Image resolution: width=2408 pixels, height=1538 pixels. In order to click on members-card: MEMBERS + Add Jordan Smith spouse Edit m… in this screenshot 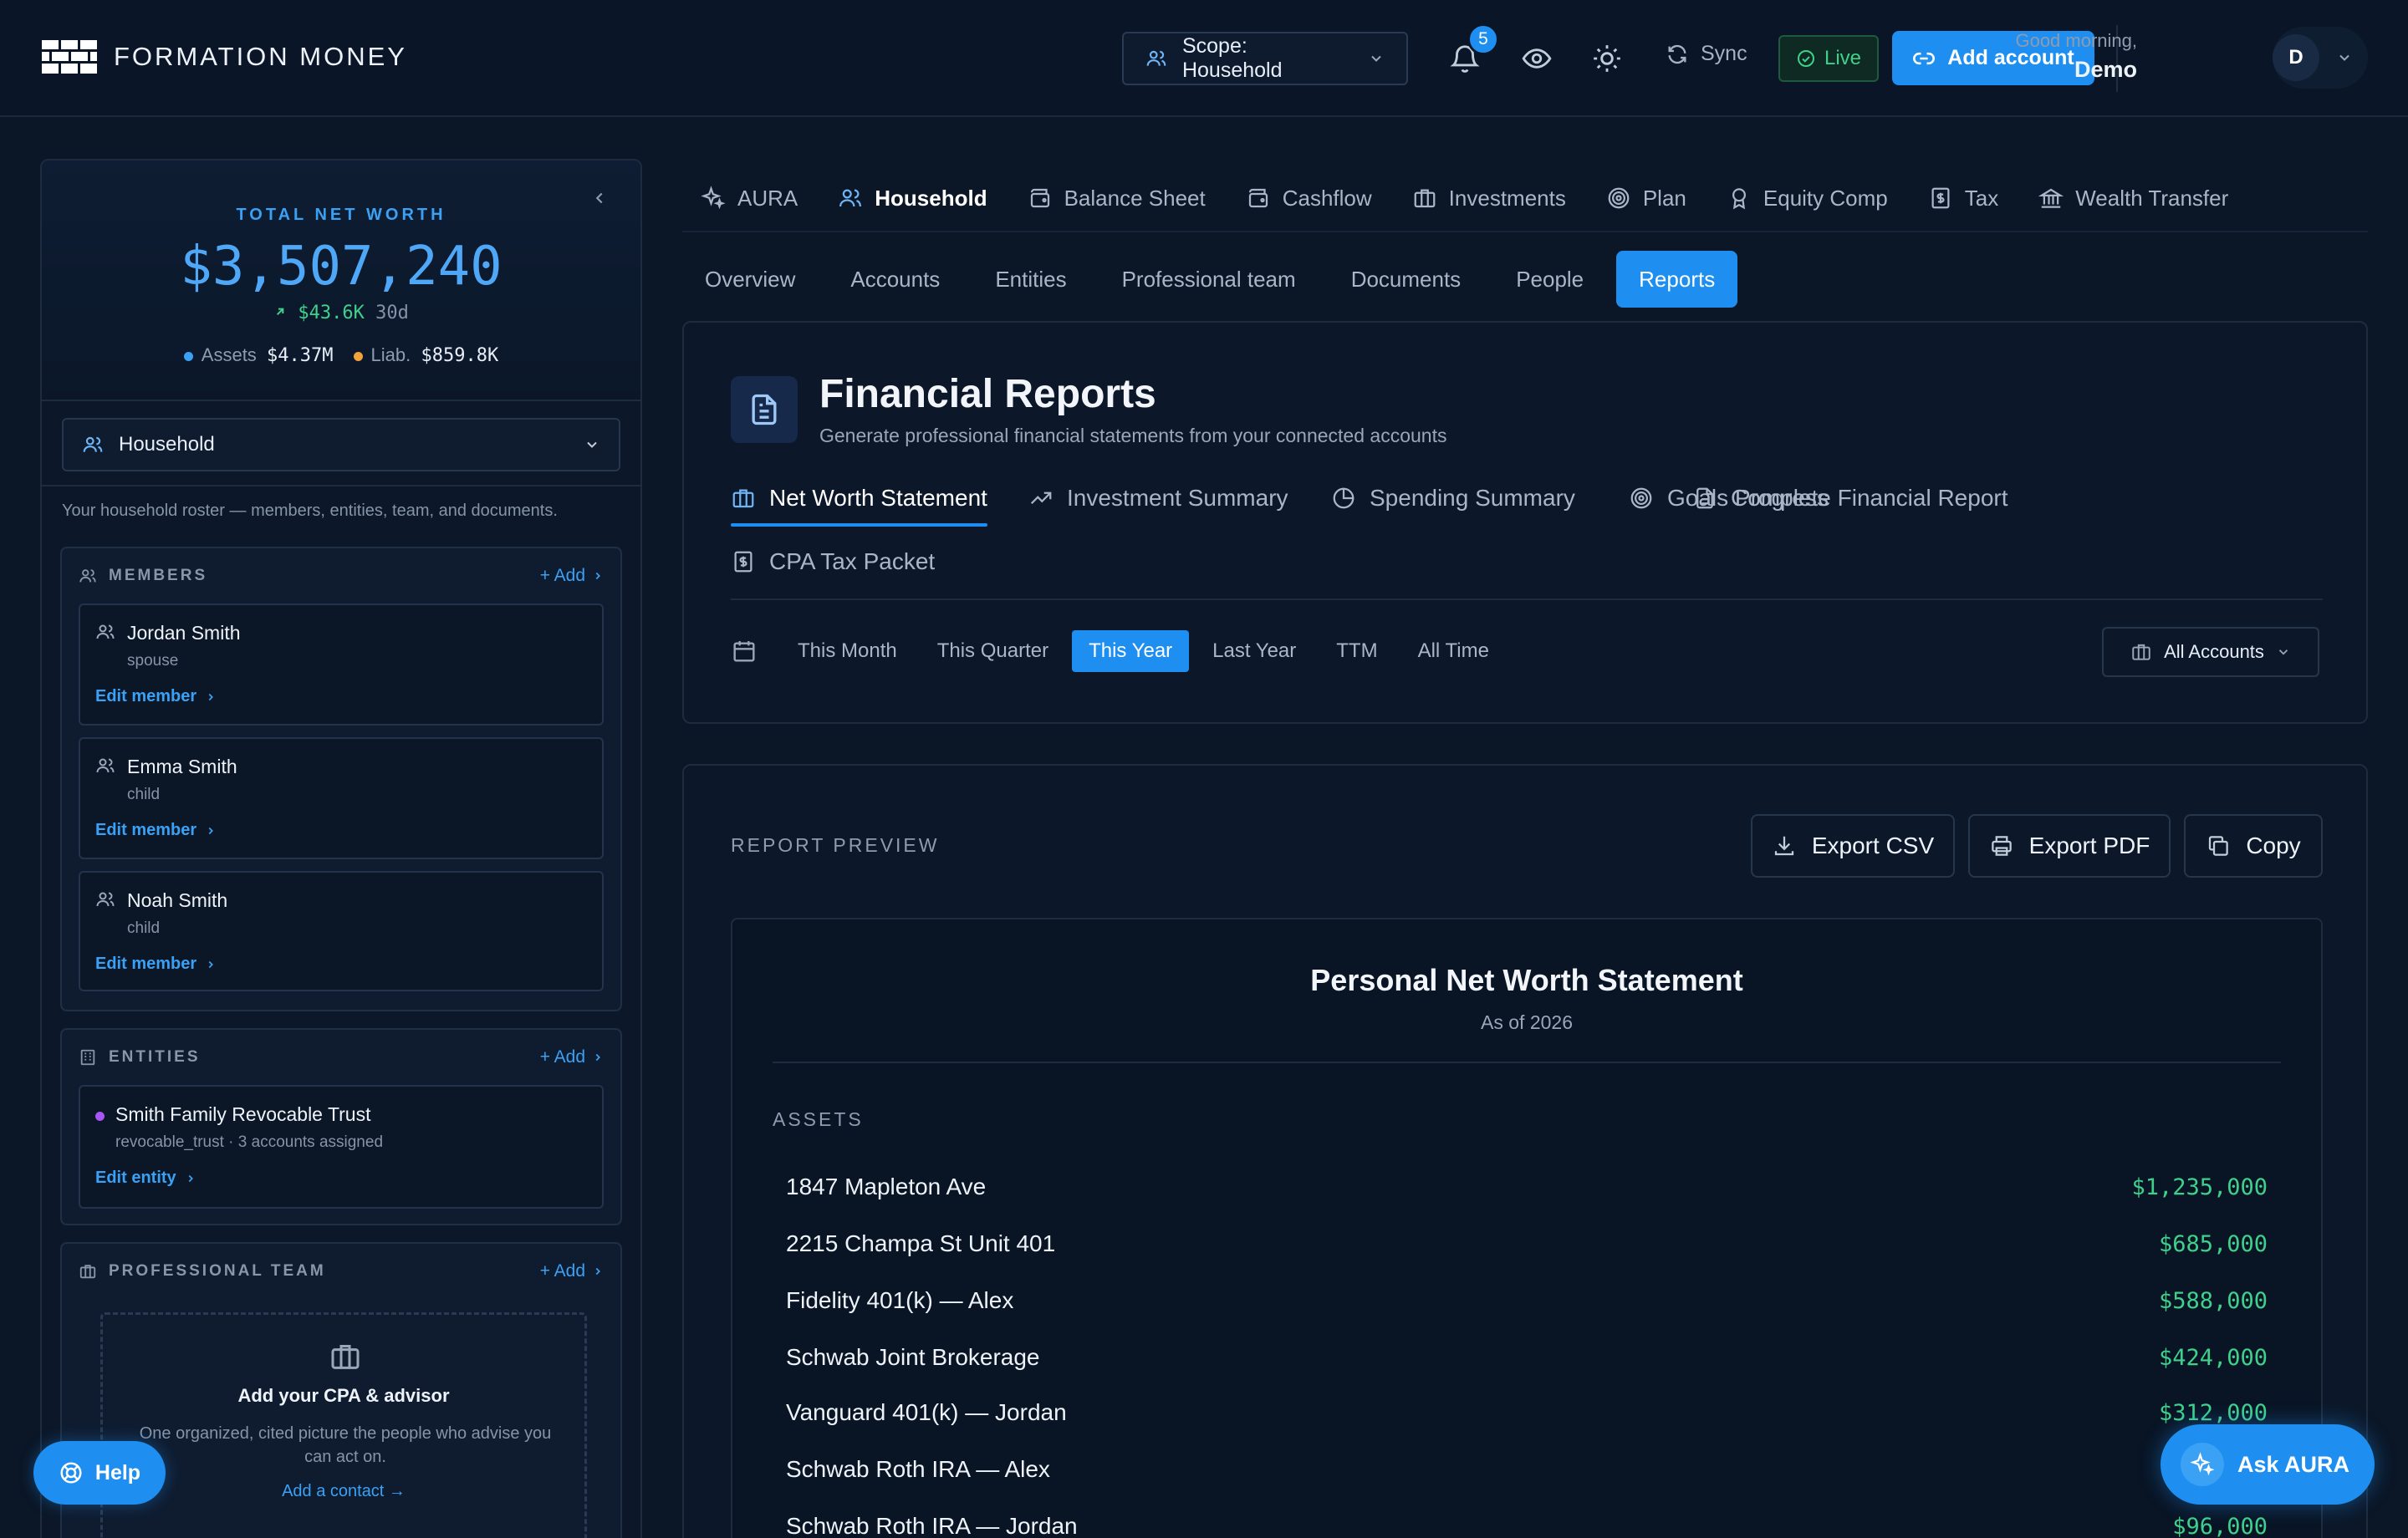, I will do `click(341, 779)`.